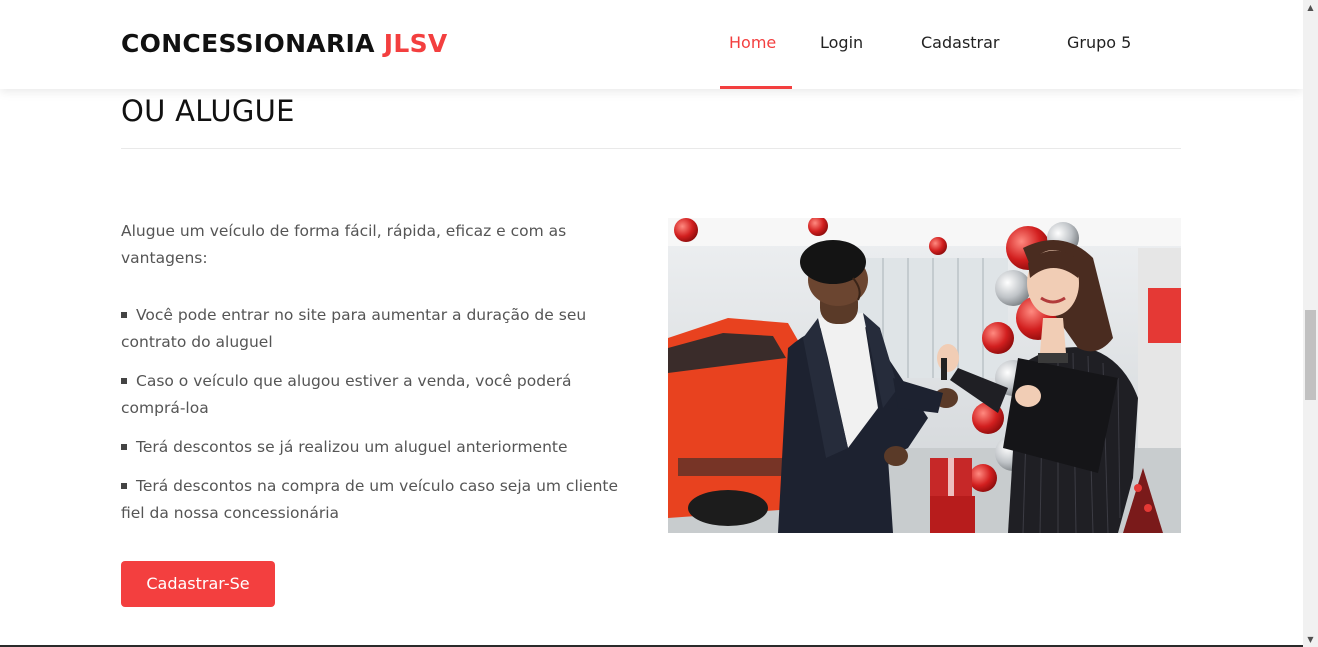 The width and height of the screenshot is (1318, 647). I want to click on section-title: OU ALUGUE, so click(208, 111).